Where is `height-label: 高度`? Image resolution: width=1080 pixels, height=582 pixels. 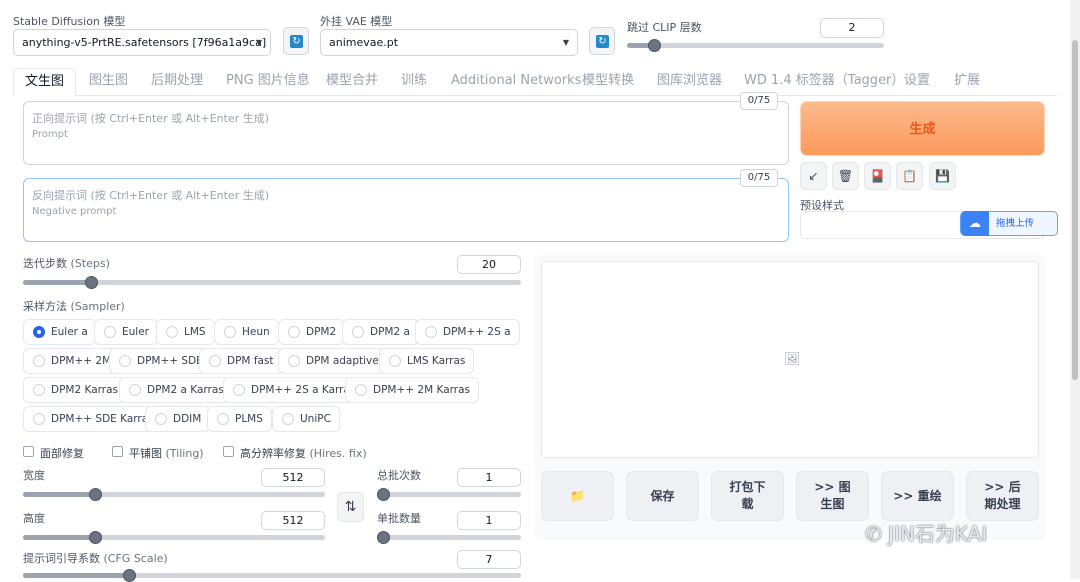 height-label: 高度 is located at coordinates (34, 518).